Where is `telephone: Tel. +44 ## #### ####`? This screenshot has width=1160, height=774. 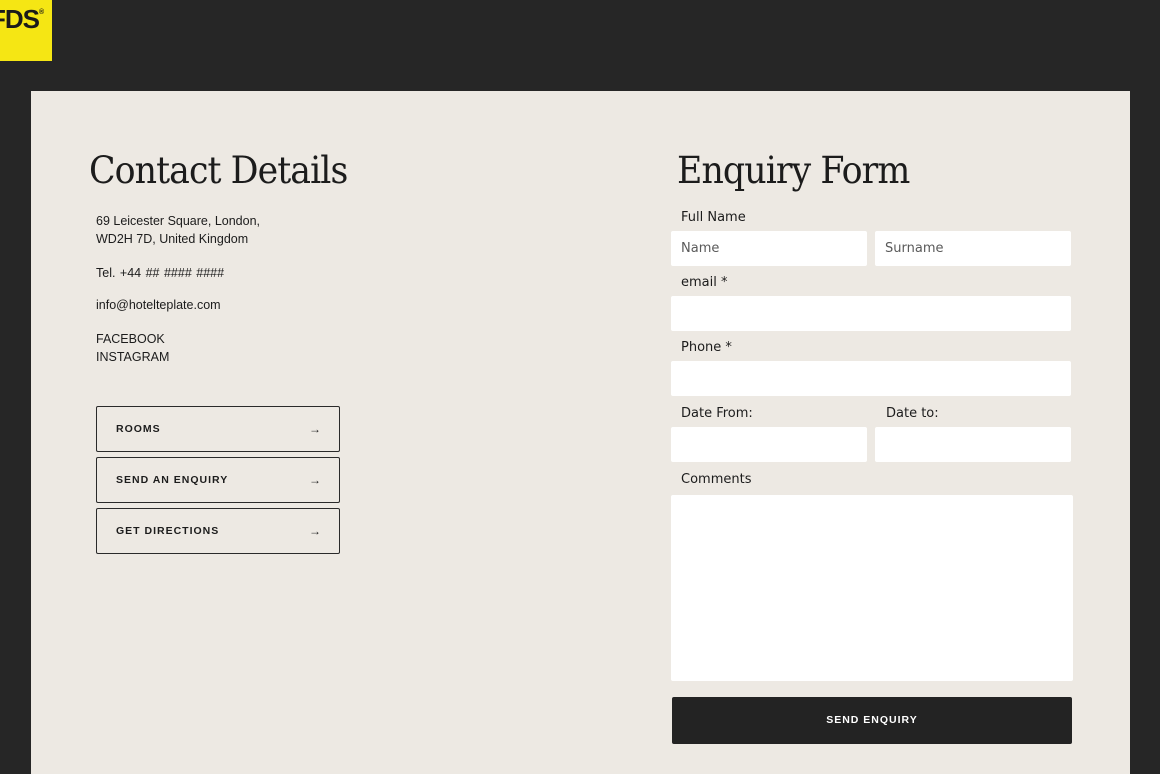
telephone: Tel. +44 ## #### #### is located at coordinates (160, 272).